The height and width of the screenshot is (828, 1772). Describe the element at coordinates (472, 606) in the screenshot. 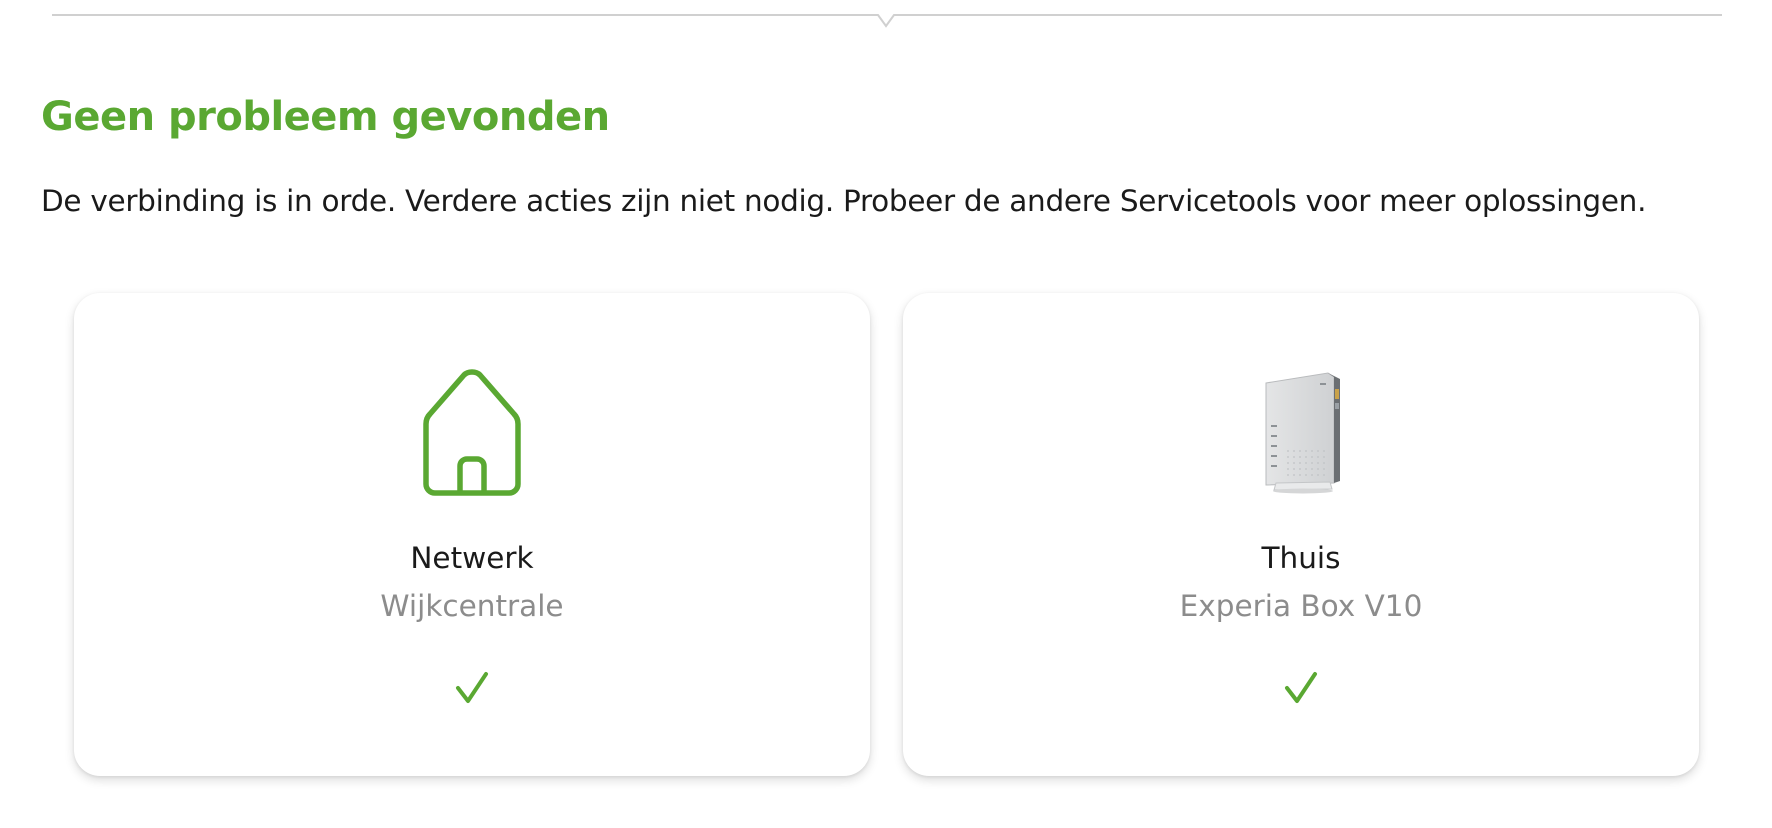

I see `network-card-subtitle: Wijkcentrale` at that location.